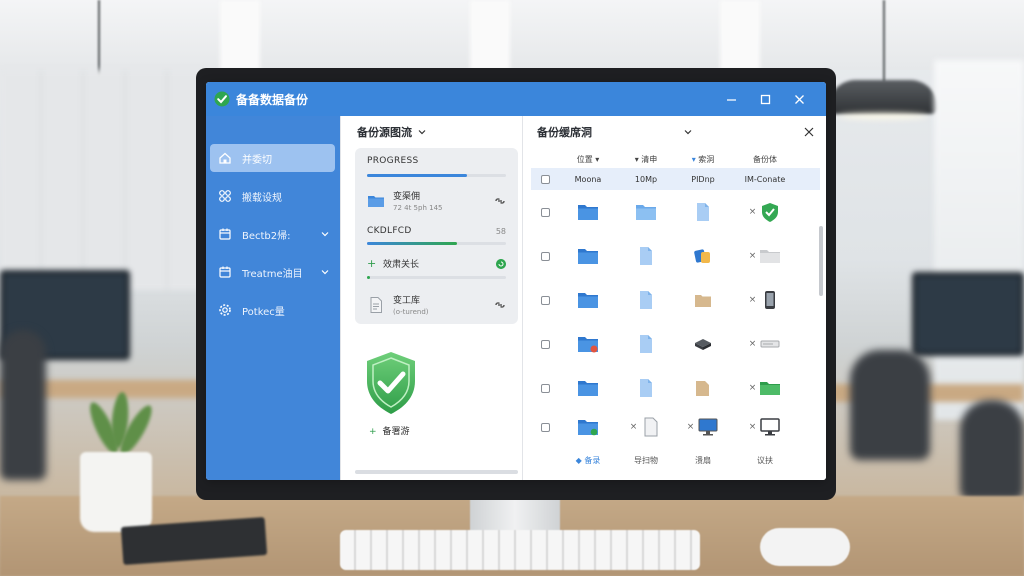 The height and width of the screenshot is (576, 1024). What do you see at coordinates (821, 261) in the screenshot?
I see `vertical-scrollbar` at bounding box center [821, 261].